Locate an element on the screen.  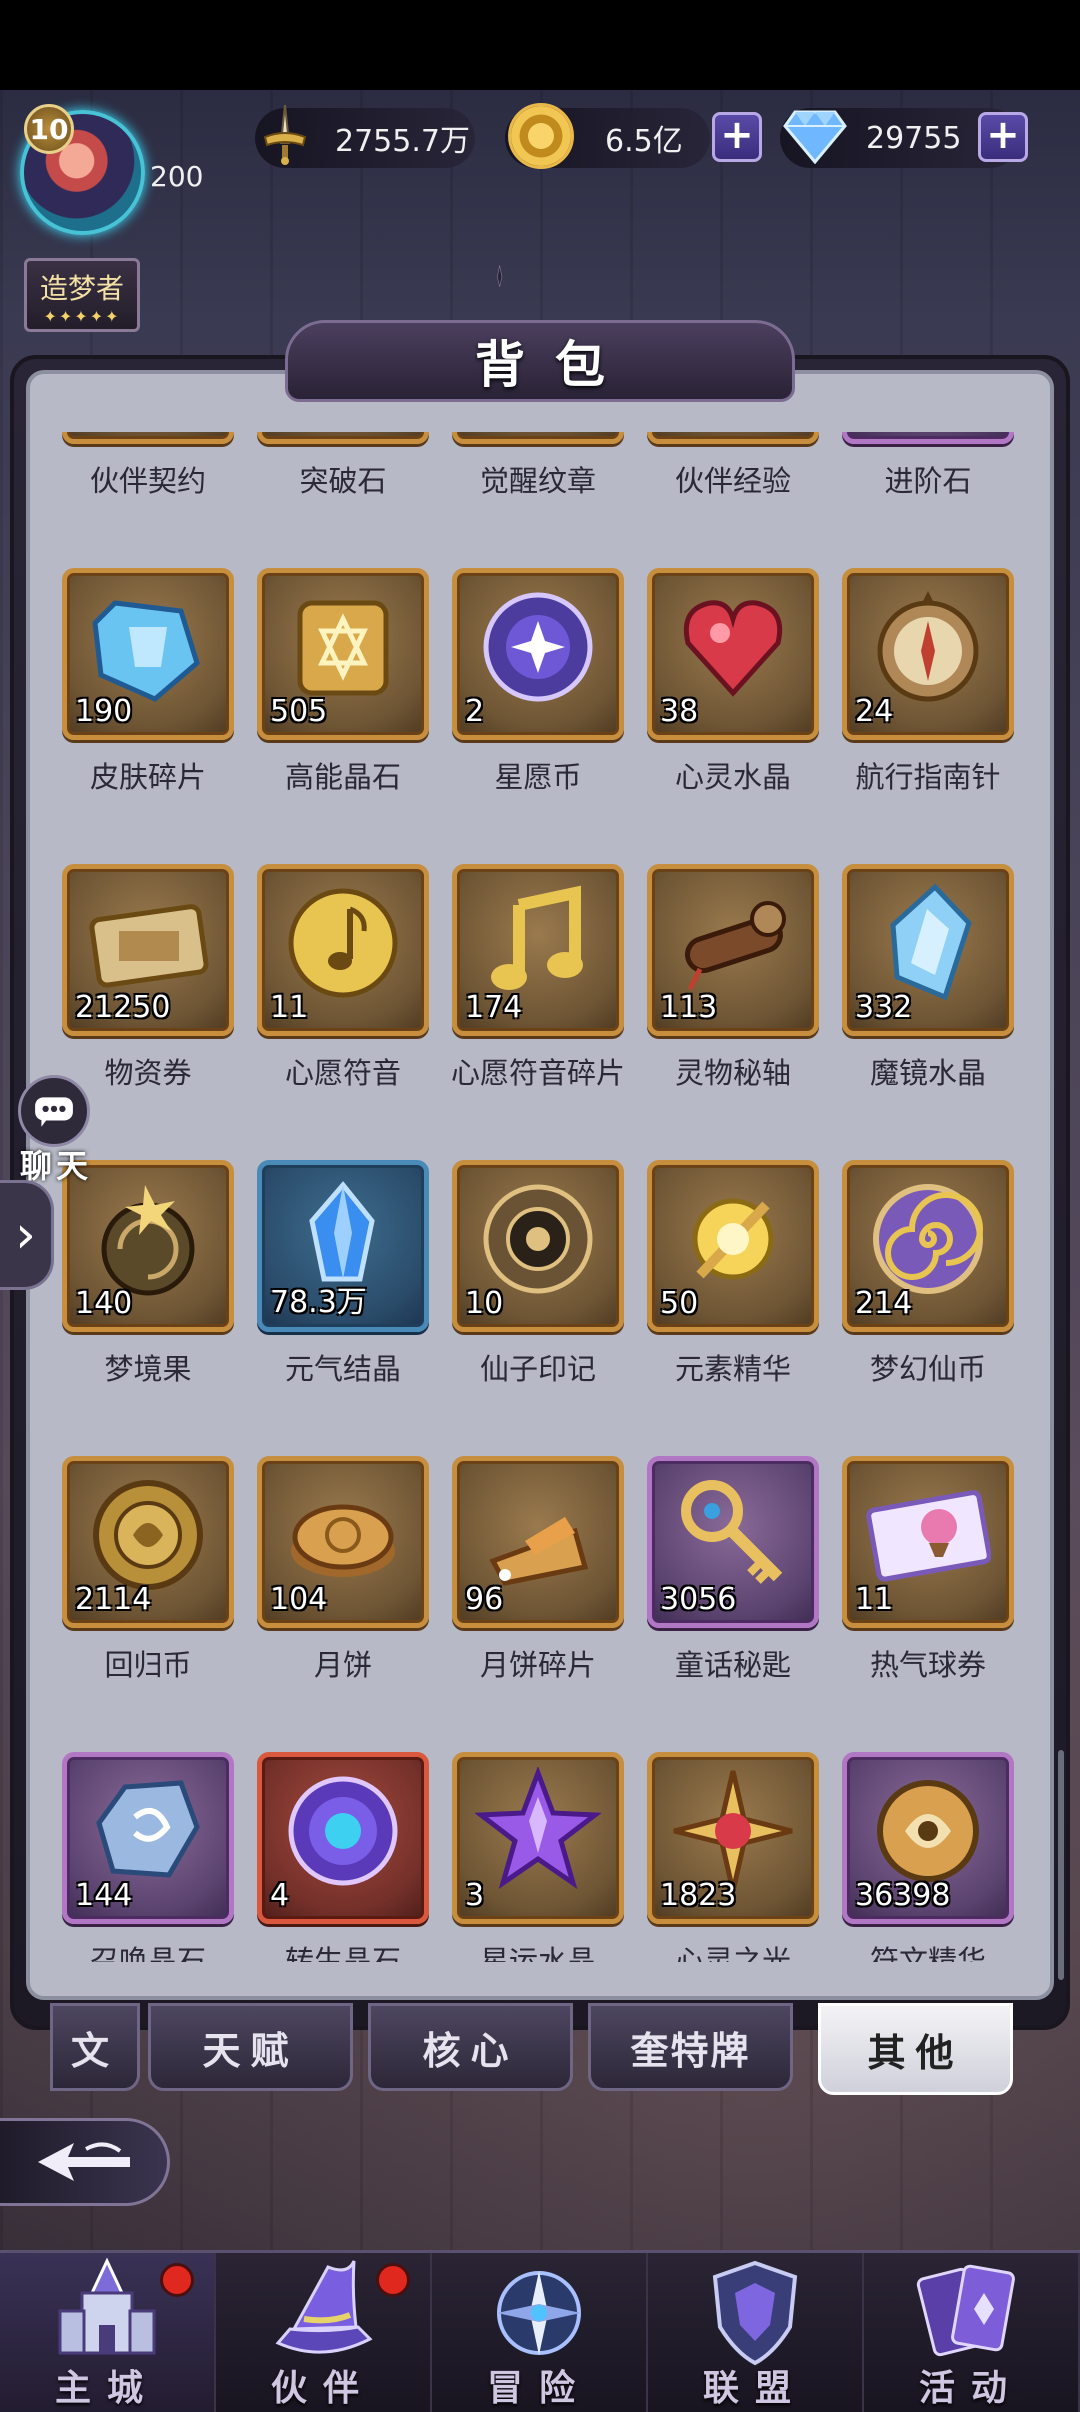
add-gold-button: + is located at coordinates (737, 137).